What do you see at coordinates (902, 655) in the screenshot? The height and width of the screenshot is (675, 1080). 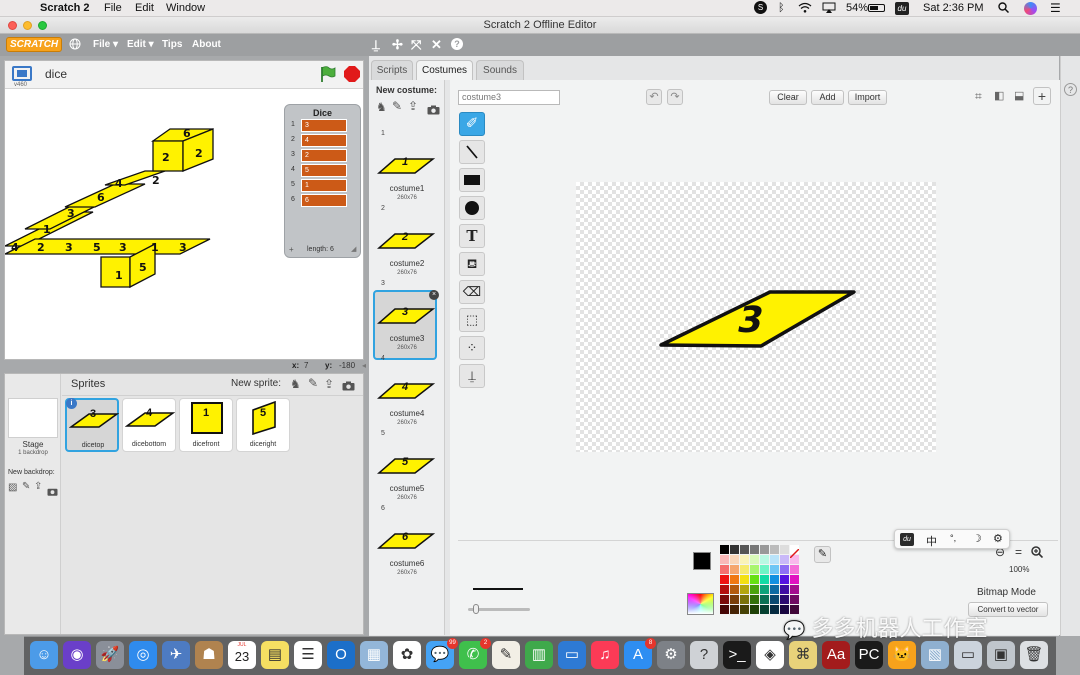 I see `dock-scratch-icon: 🐱` at bounding box center [902, 655].